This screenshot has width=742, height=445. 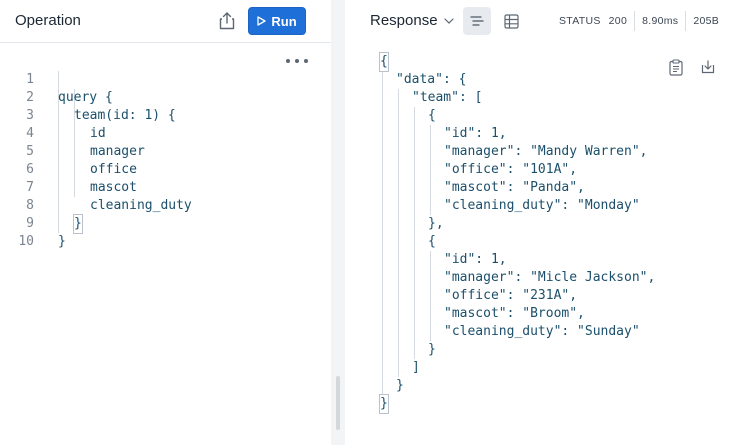 I want to click on operation-title: Operation, so click(x=48, y=20).